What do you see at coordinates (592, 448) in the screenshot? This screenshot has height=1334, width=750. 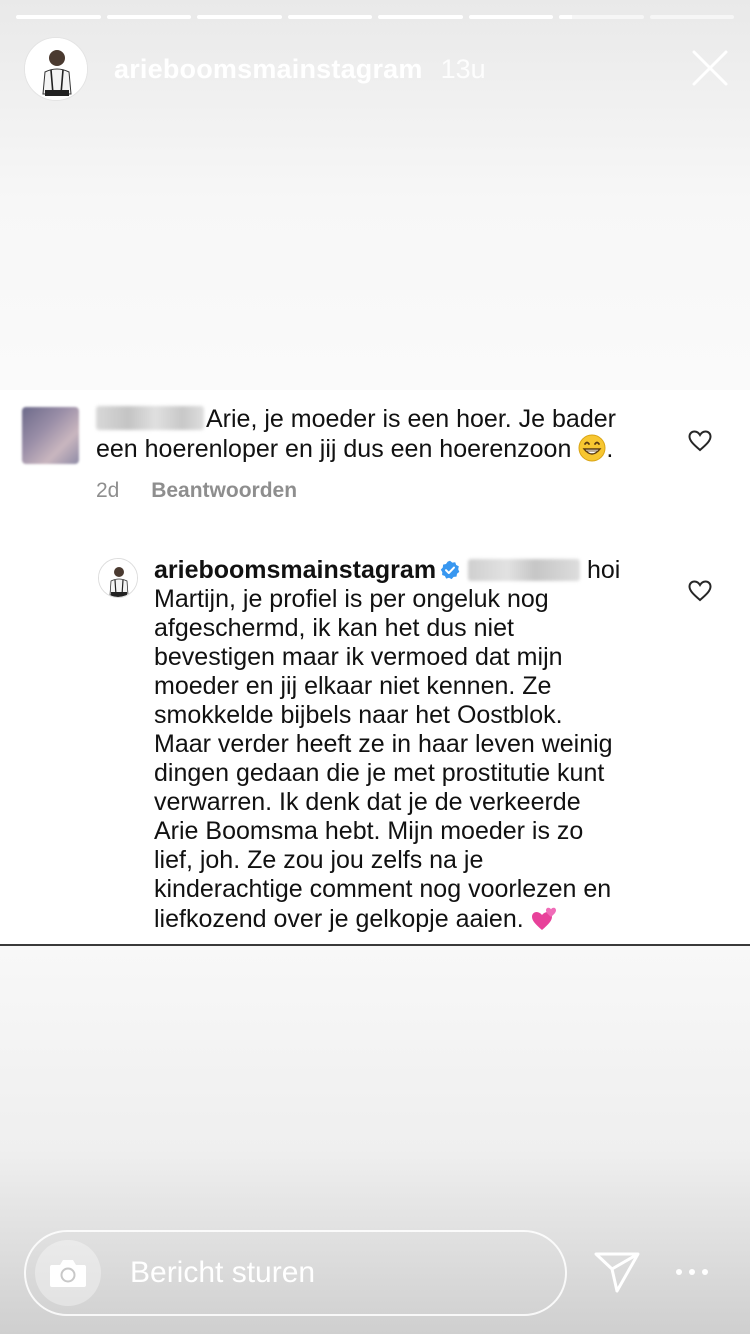 I see `grinning-face-emoji-icon` at bounding box center [592, 448].